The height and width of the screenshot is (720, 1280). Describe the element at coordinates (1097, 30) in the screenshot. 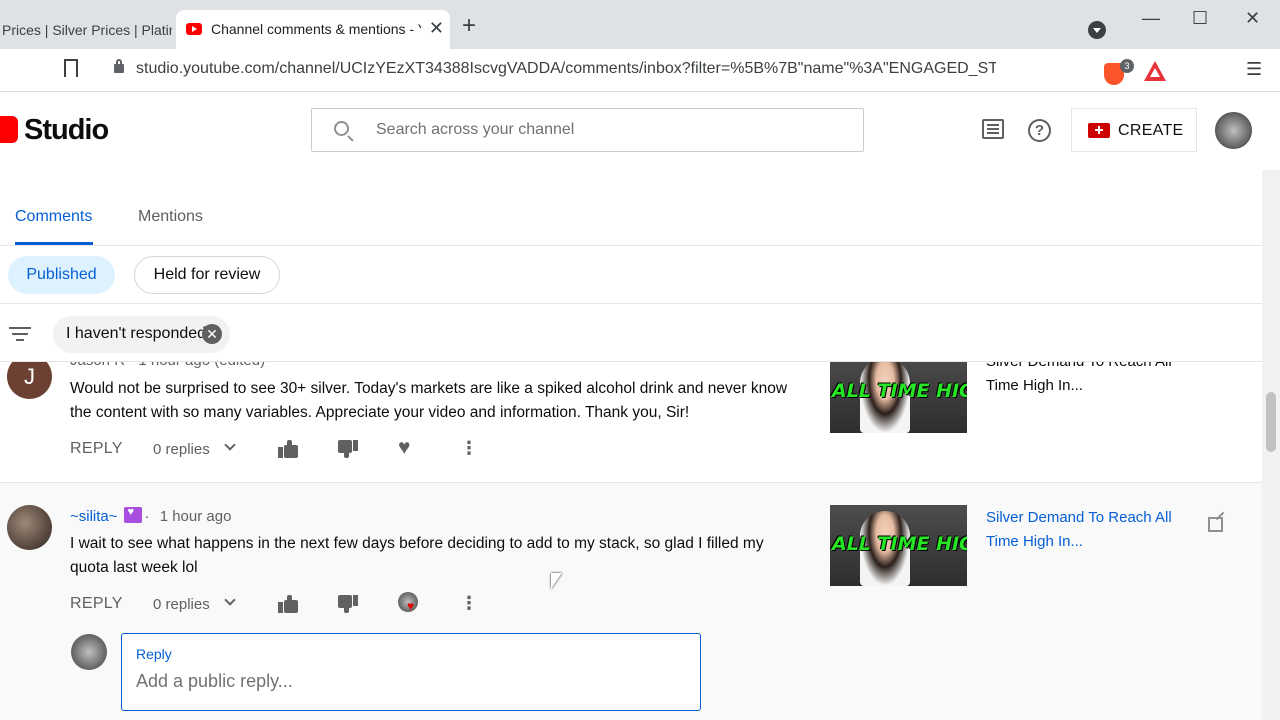

I see `tab-search-dropdown-icon` at that location.